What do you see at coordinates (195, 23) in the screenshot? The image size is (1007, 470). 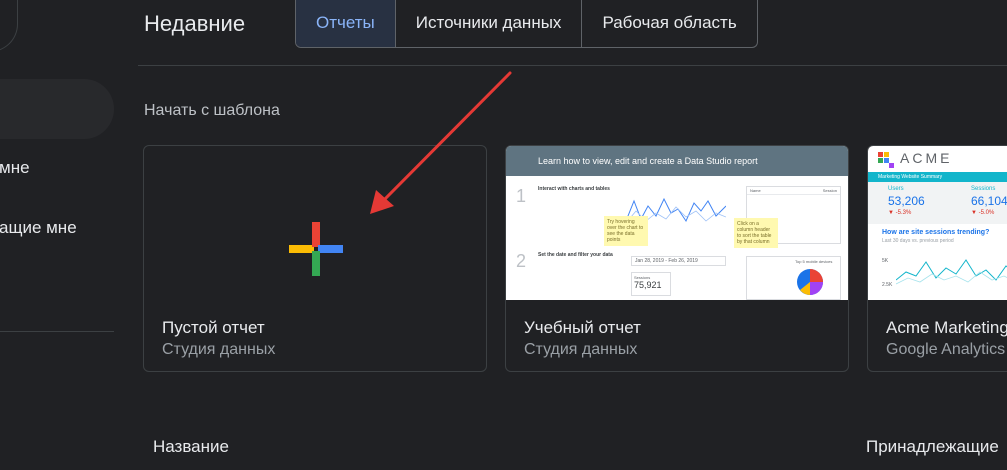 I see `page-title: Недавние` at bounding box center [195, 23].